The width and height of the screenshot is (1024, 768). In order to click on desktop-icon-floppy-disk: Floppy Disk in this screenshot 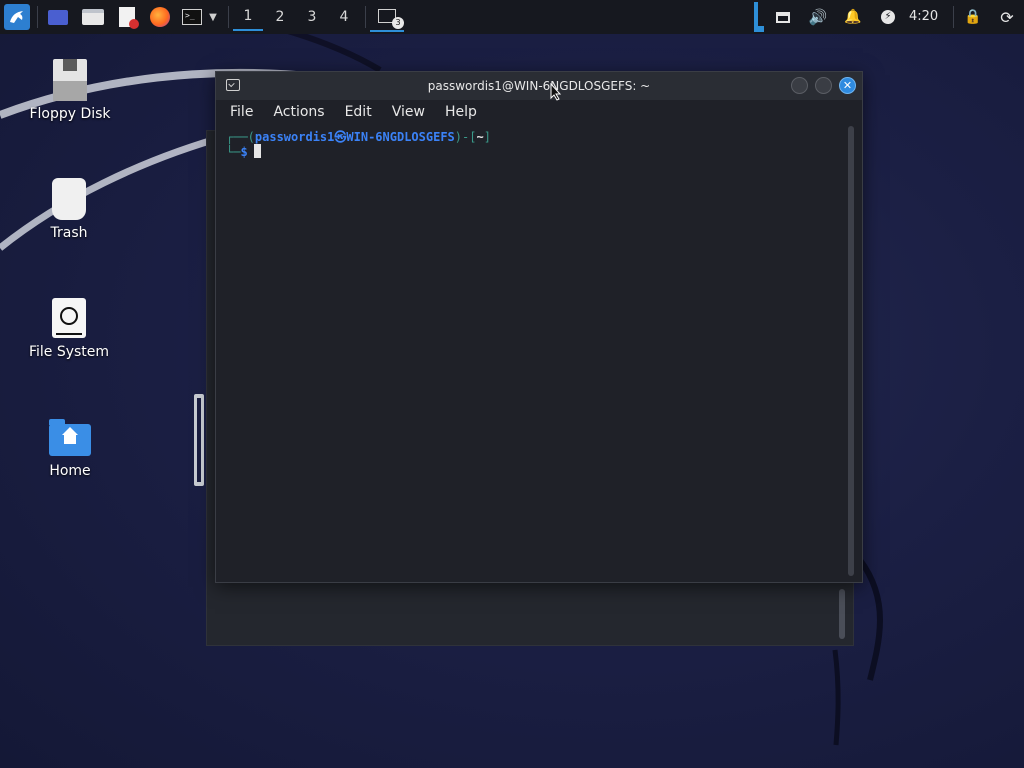, I will do `click(70, 90)`.